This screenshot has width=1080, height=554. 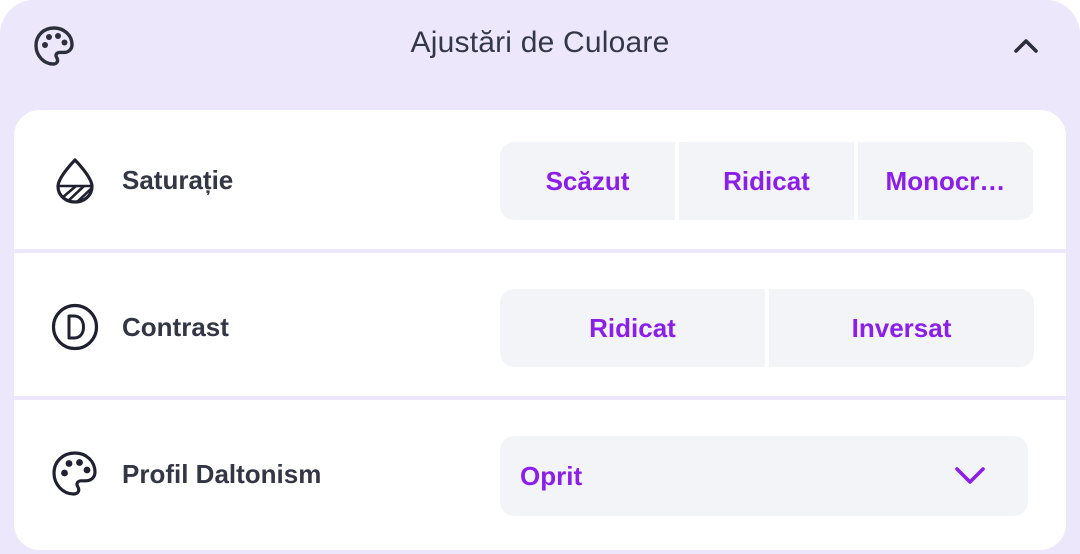 I want to click on chevron-down-icon, so click(x=970, y=475).